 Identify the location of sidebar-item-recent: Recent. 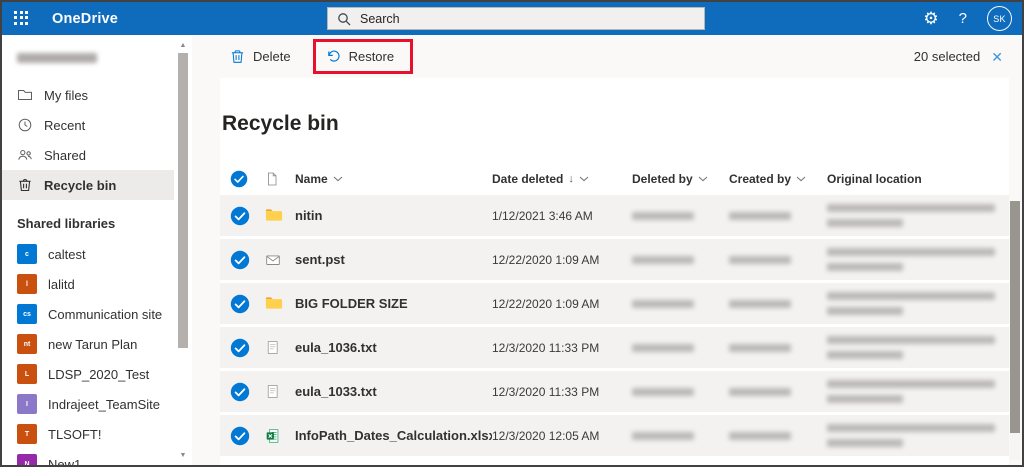
(88, 125).